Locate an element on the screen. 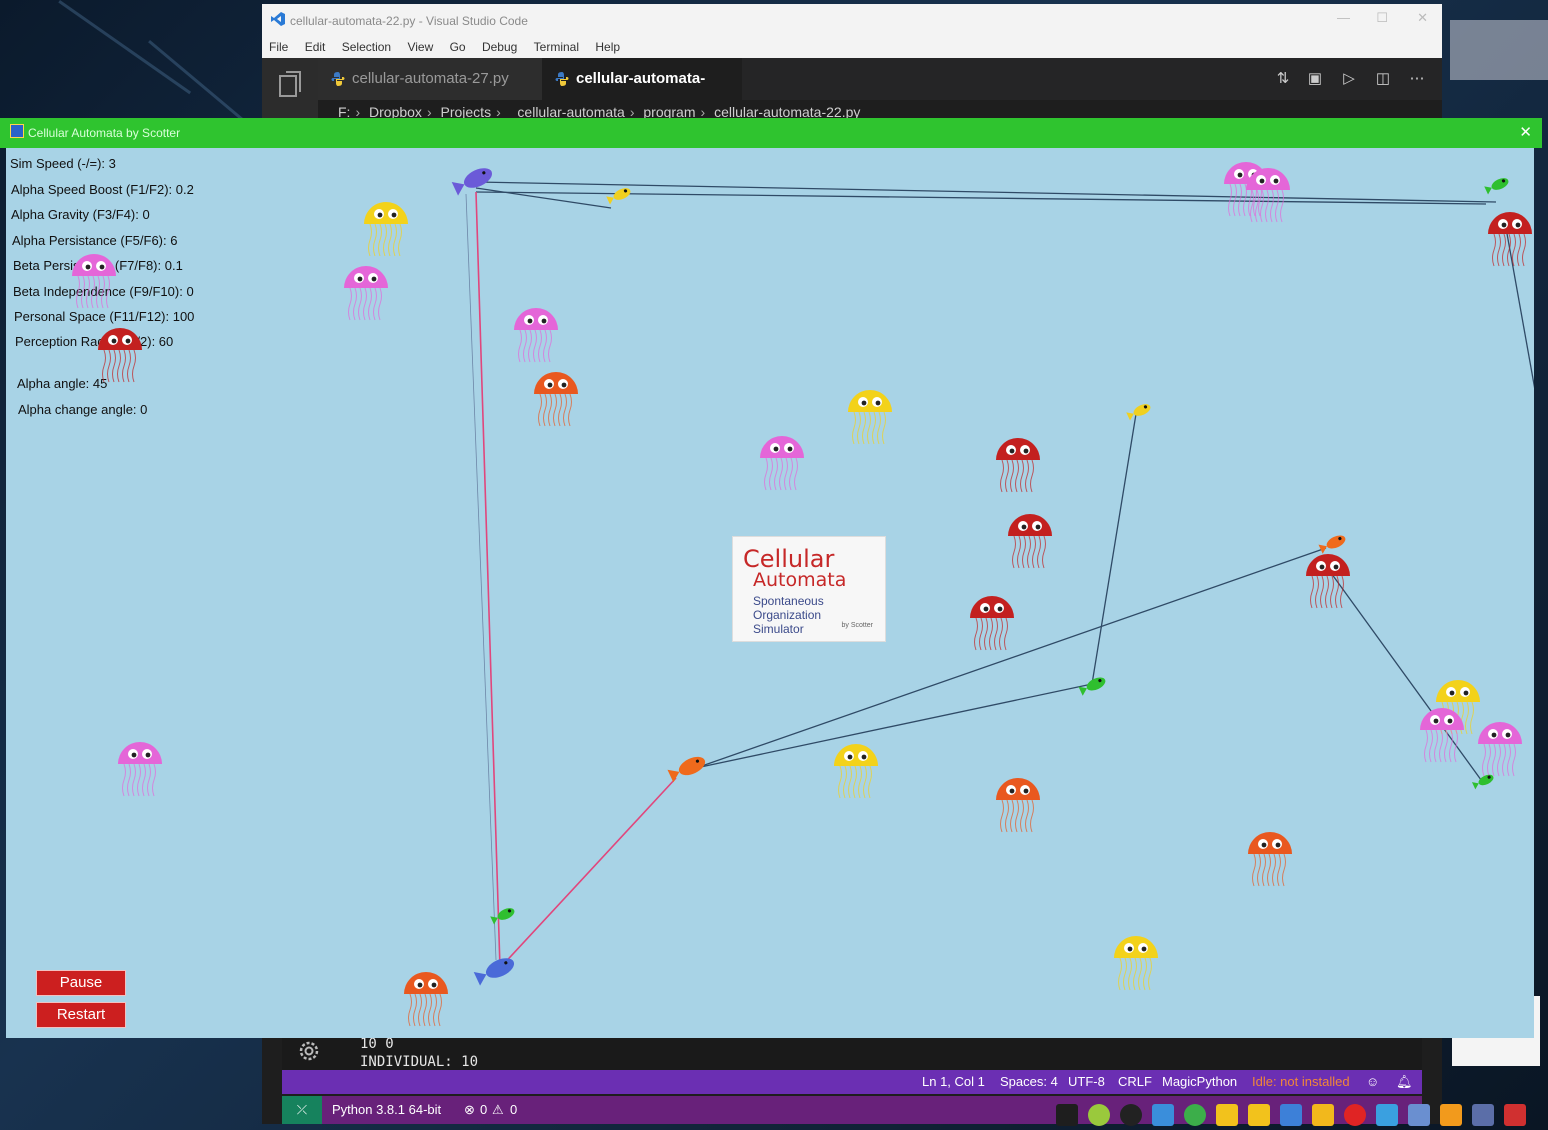  run-file-icon: ▷ is located at coordinates (1349, 79).